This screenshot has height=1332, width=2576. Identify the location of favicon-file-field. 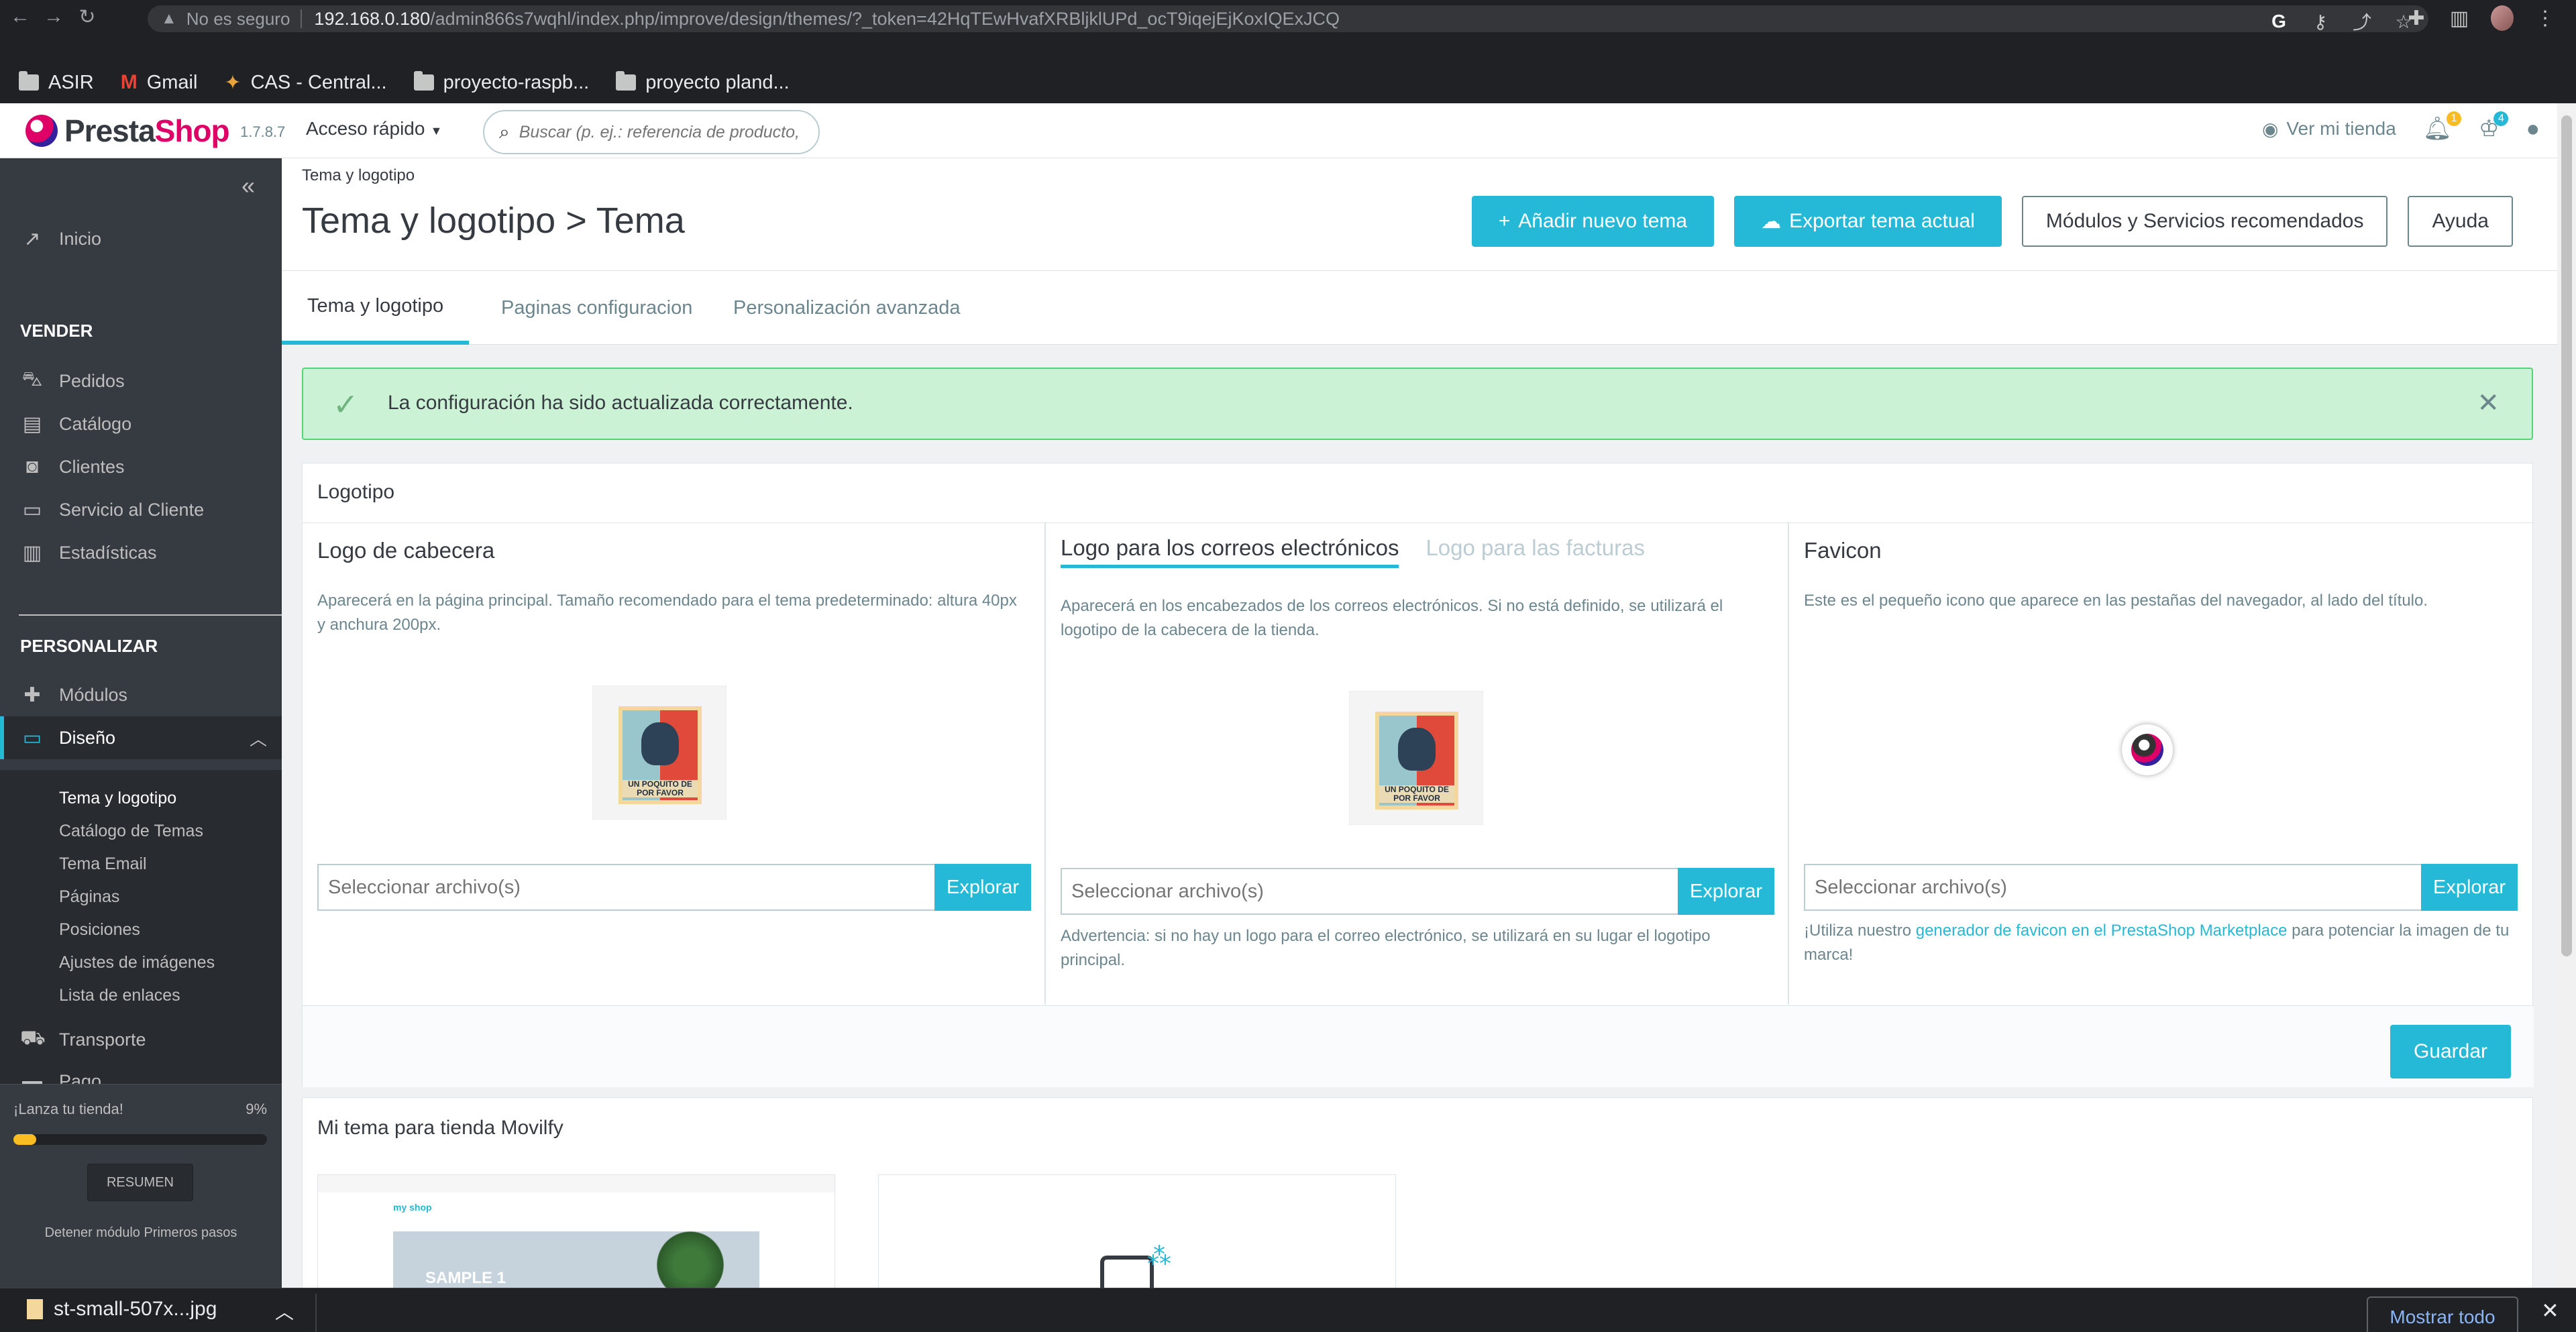
(2112, 888).